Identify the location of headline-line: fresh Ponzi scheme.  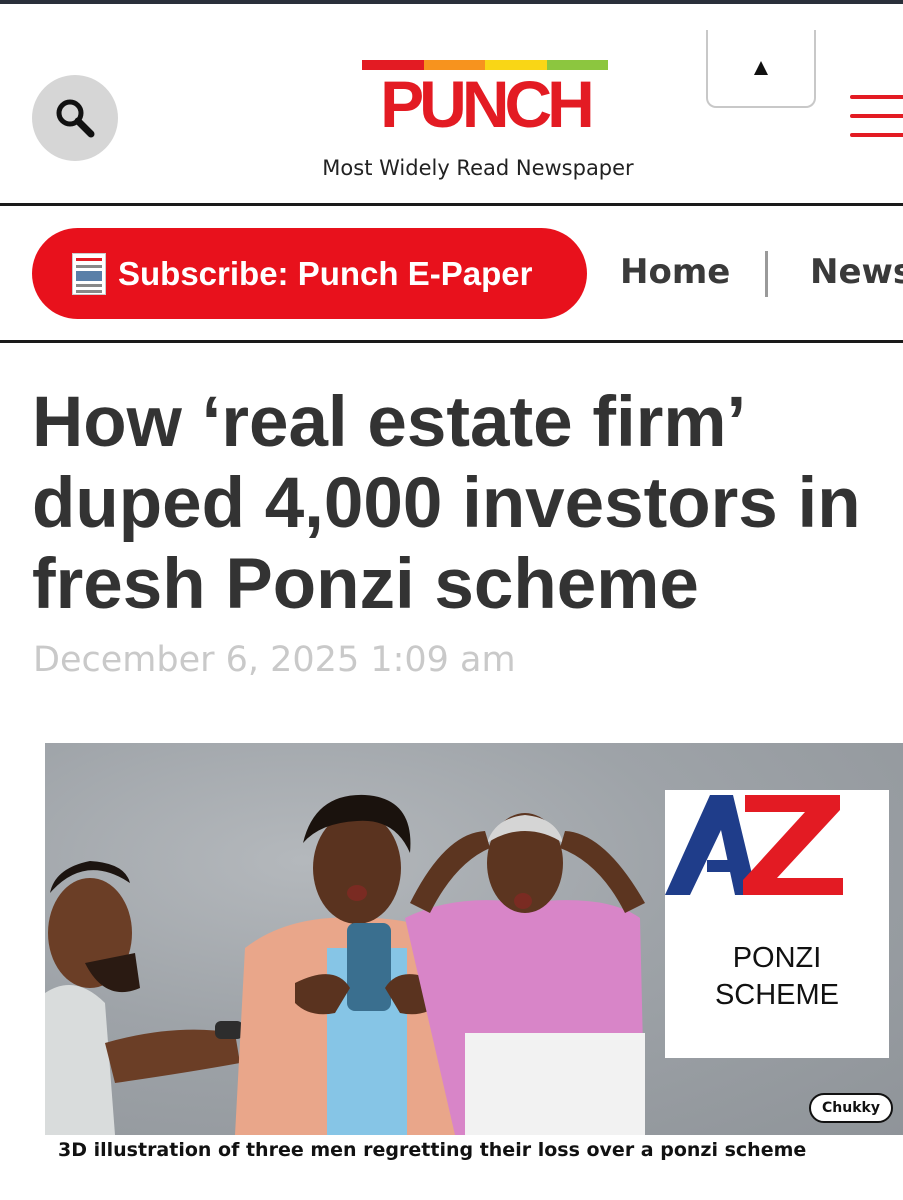
(365, 584).